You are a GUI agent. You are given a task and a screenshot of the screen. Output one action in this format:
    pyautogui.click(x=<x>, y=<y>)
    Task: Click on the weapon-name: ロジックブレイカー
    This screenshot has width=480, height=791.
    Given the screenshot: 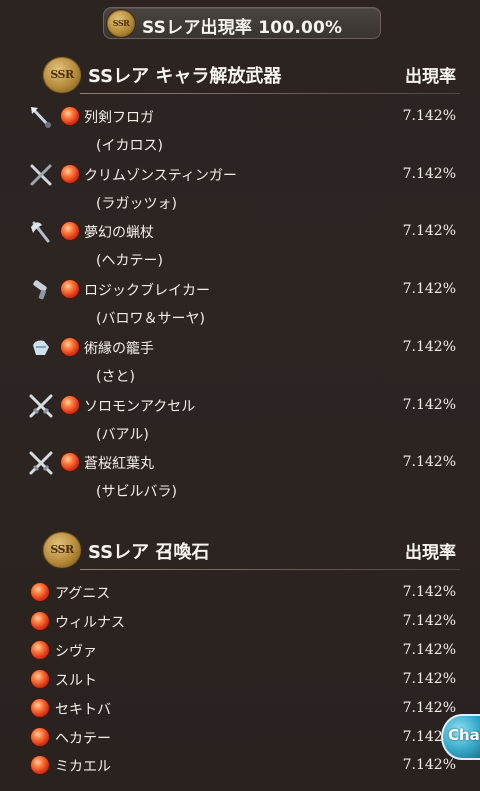 What is the action you would take?
    pyautogui.click(x=147, y=291)
    